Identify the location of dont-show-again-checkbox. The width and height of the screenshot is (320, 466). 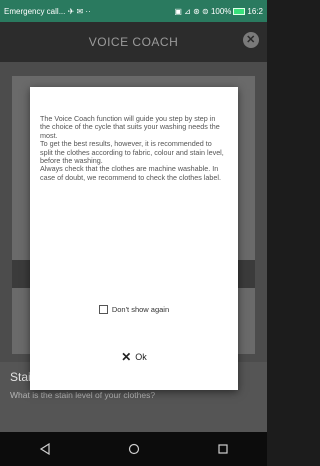
(103, 309).